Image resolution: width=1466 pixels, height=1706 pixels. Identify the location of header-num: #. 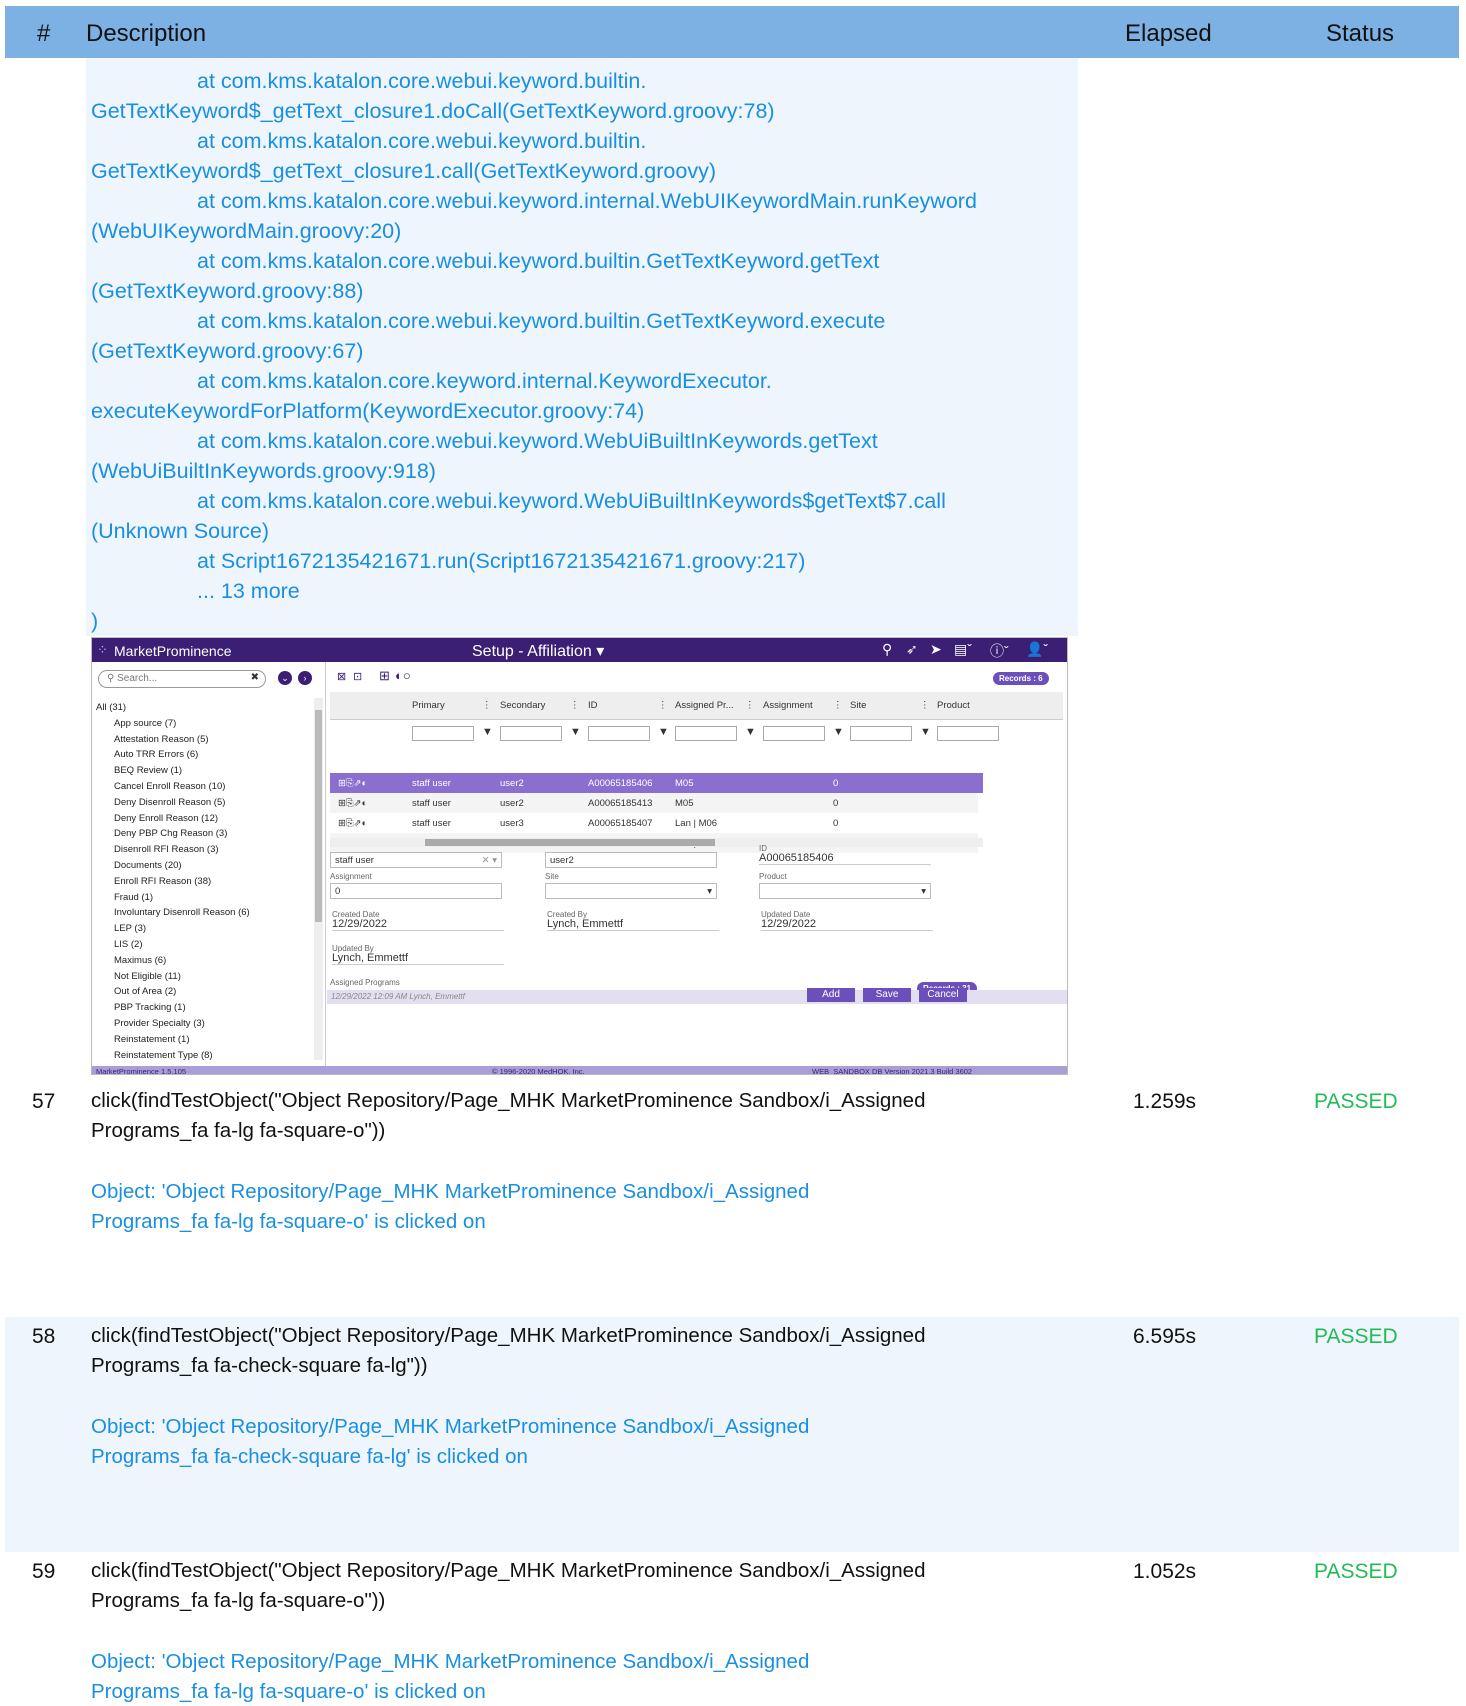
(44, 33).